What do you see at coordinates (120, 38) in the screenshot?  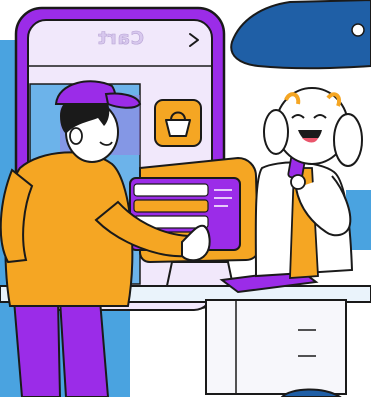 I see `cart-title: Cart` at bounding box center [120, 38].